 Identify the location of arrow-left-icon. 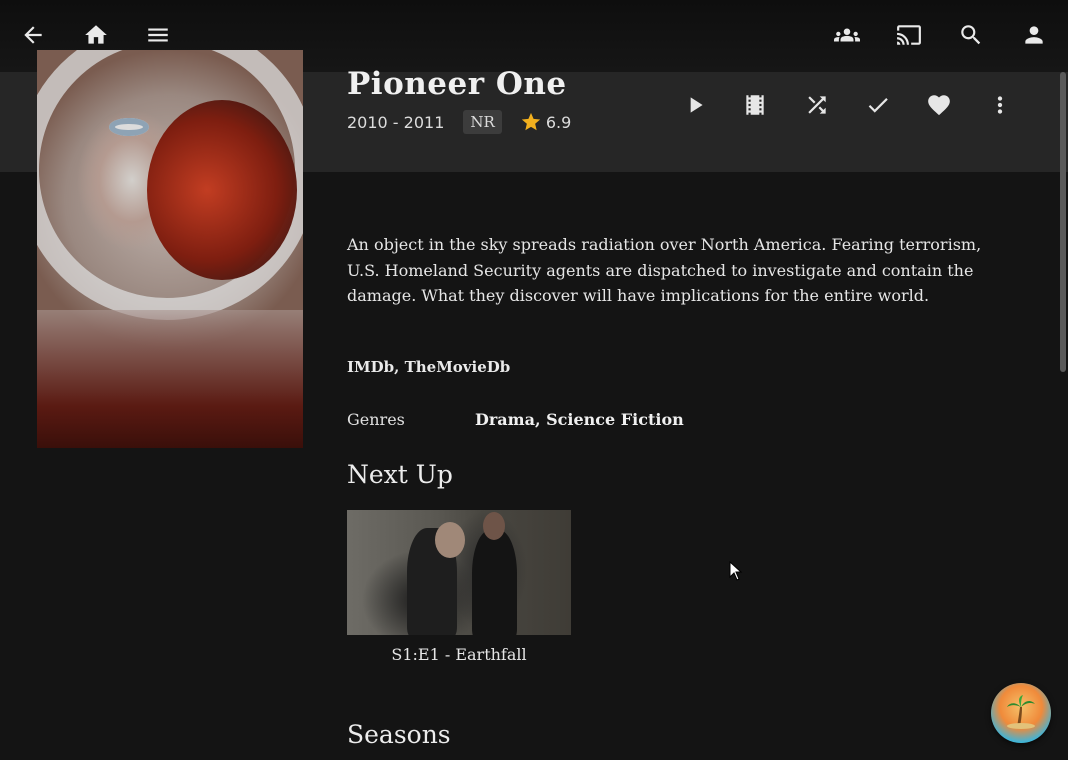
(33, 35).